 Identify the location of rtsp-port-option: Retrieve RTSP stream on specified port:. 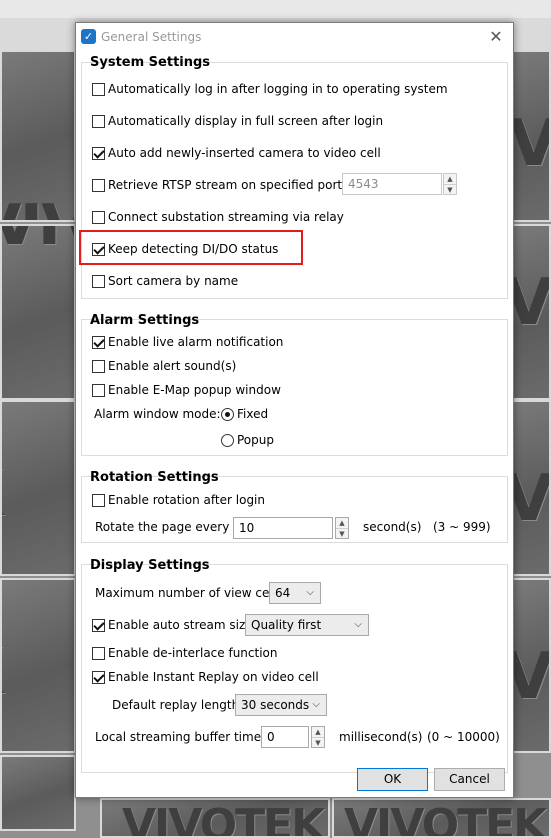
(219, 185).